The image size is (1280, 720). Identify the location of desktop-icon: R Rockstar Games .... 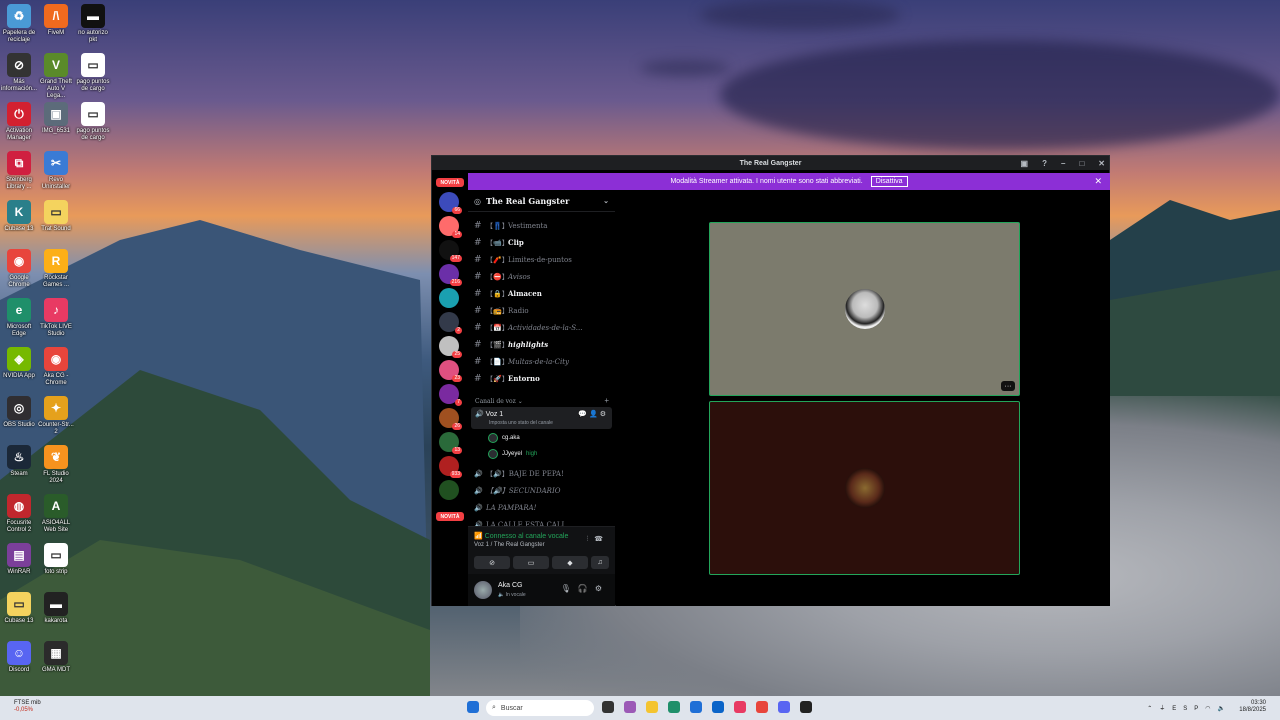
(56, 269).